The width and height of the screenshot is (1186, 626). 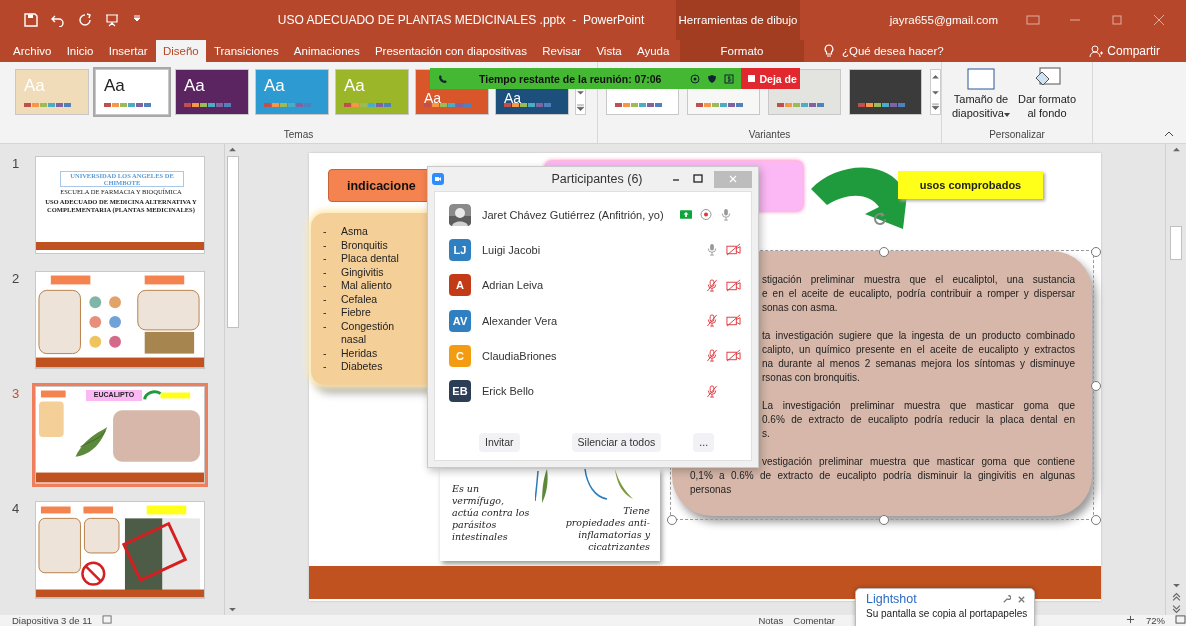 I want to click on ribbon-tab: Inicio, so click(x=80, y=51).